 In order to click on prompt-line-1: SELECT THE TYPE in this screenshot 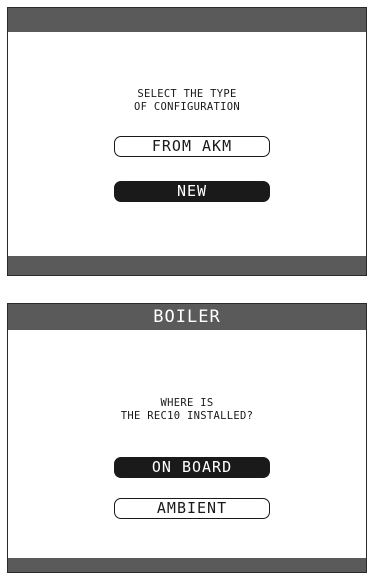, I will do `click(187, 94)`.